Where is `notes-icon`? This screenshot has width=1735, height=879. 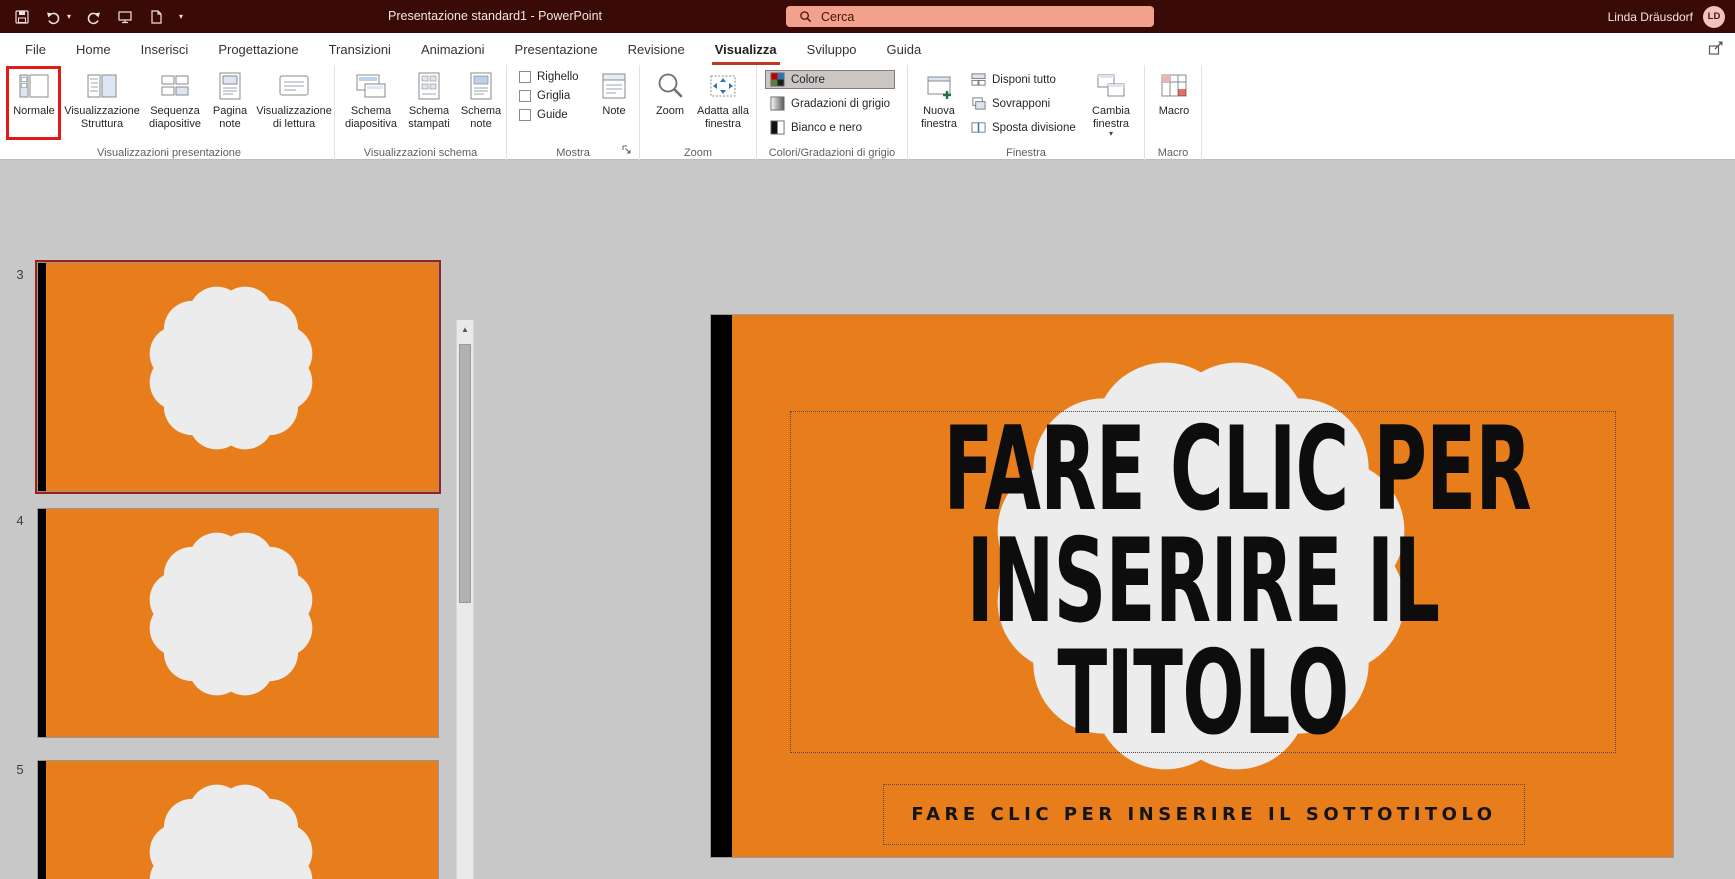
notes-icon is located at coordinates (614, 86).